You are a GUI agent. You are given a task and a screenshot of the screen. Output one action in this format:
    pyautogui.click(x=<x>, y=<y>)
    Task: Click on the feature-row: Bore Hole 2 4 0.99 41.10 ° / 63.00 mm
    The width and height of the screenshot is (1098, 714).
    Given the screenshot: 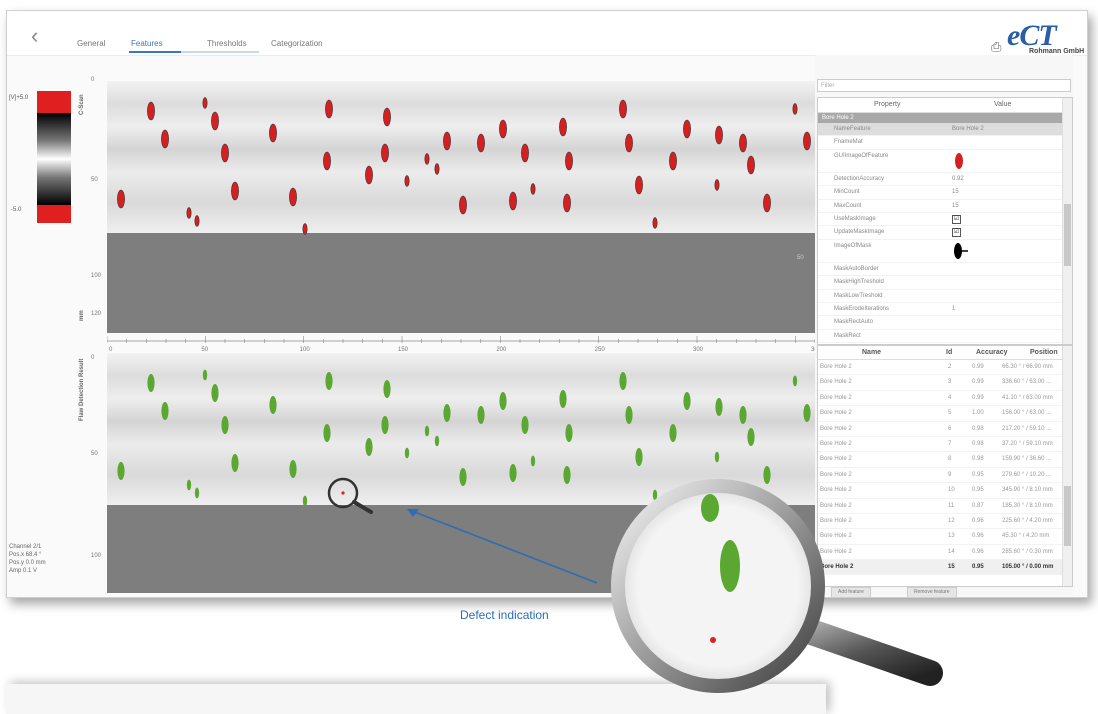 What is the action you would take?
    pyautogui.click(x=945, y=399)
    